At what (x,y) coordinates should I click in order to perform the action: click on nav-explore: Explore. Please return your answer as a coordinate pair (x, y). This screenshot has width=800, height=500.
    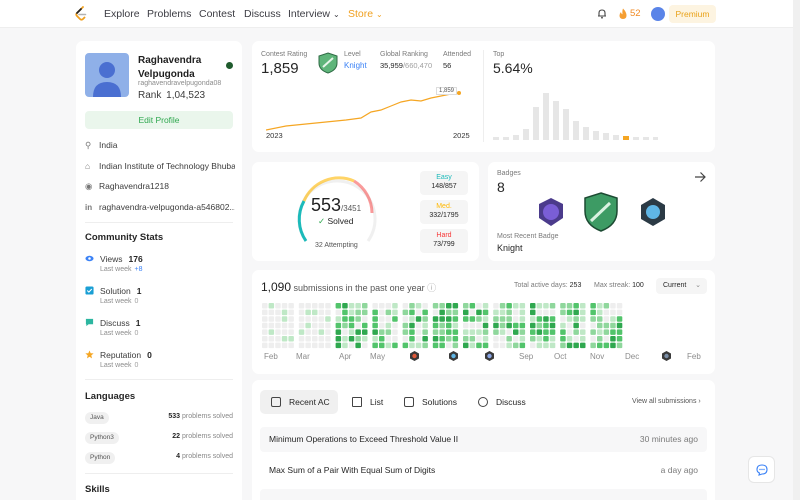
    Looking at the image, I should click on (122, 14).